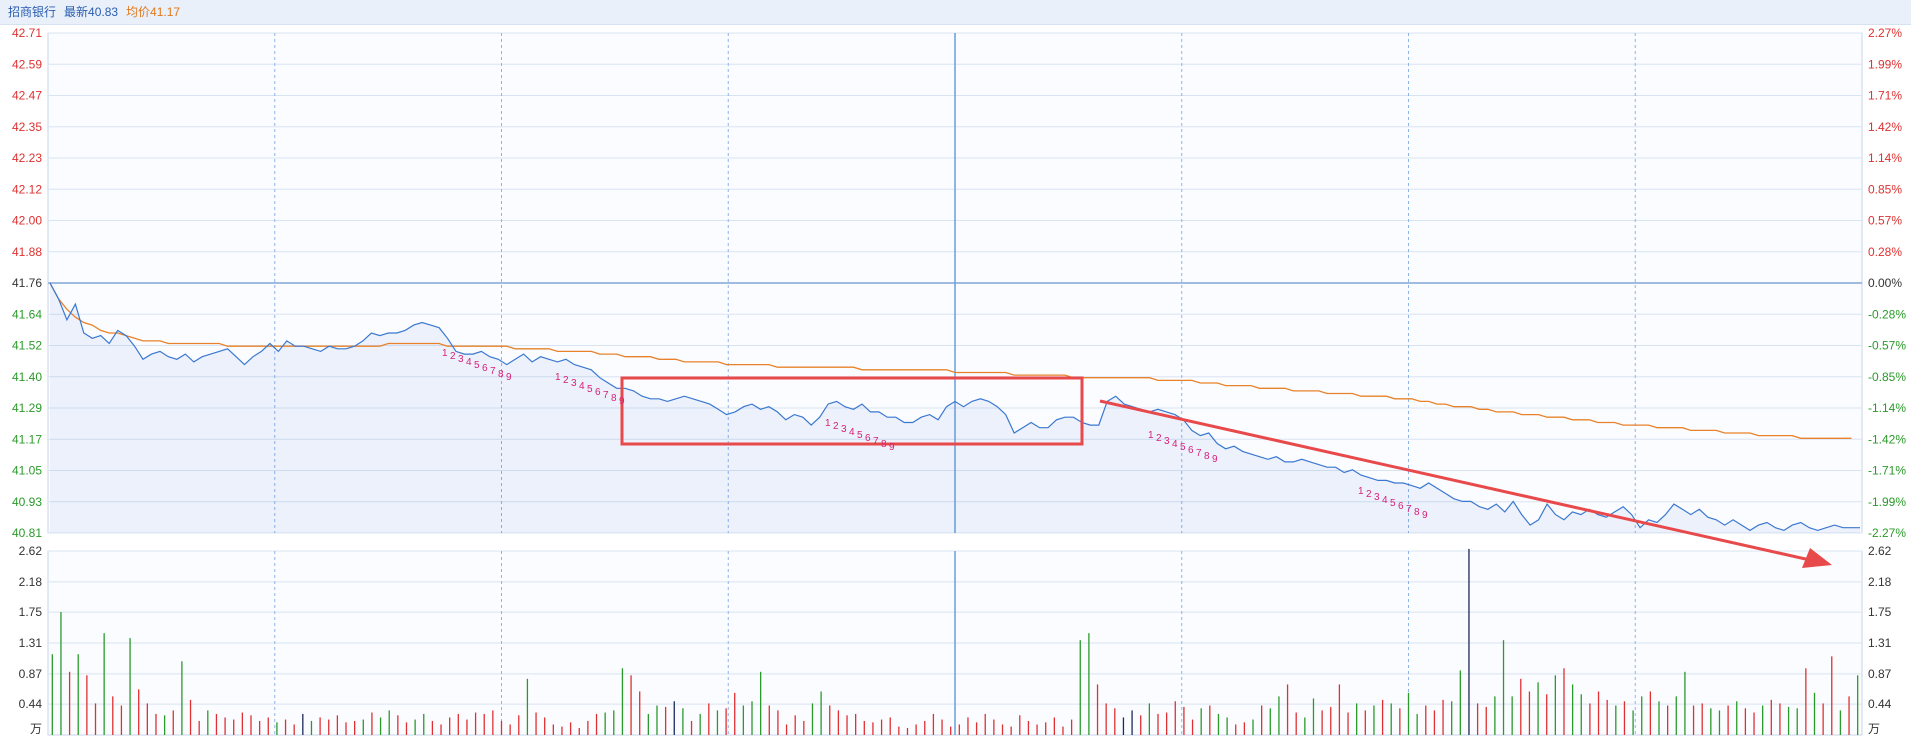 This screenshot has height=745, width=1911. I want to click on percent-tick-label: -2.27%, so click(1887, 533).